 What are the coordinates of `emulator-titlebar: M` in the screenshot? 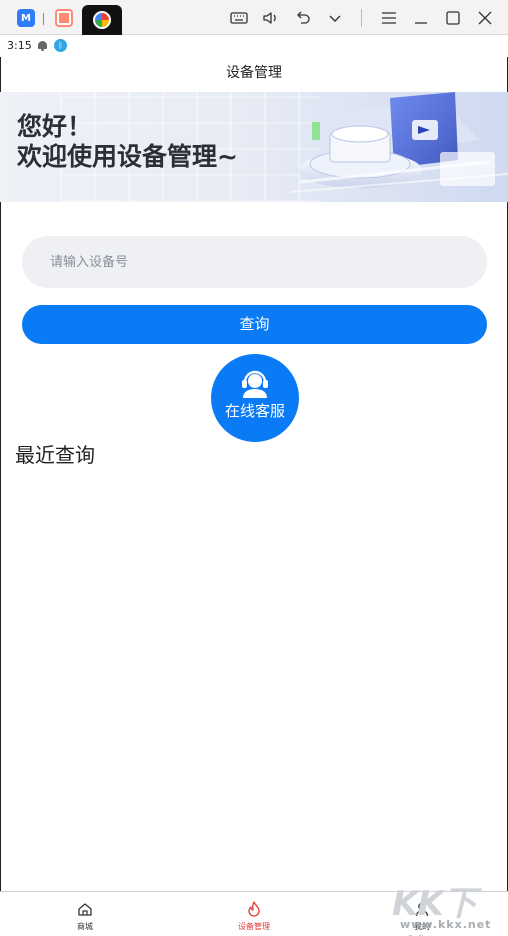 It's located at (254, 17).